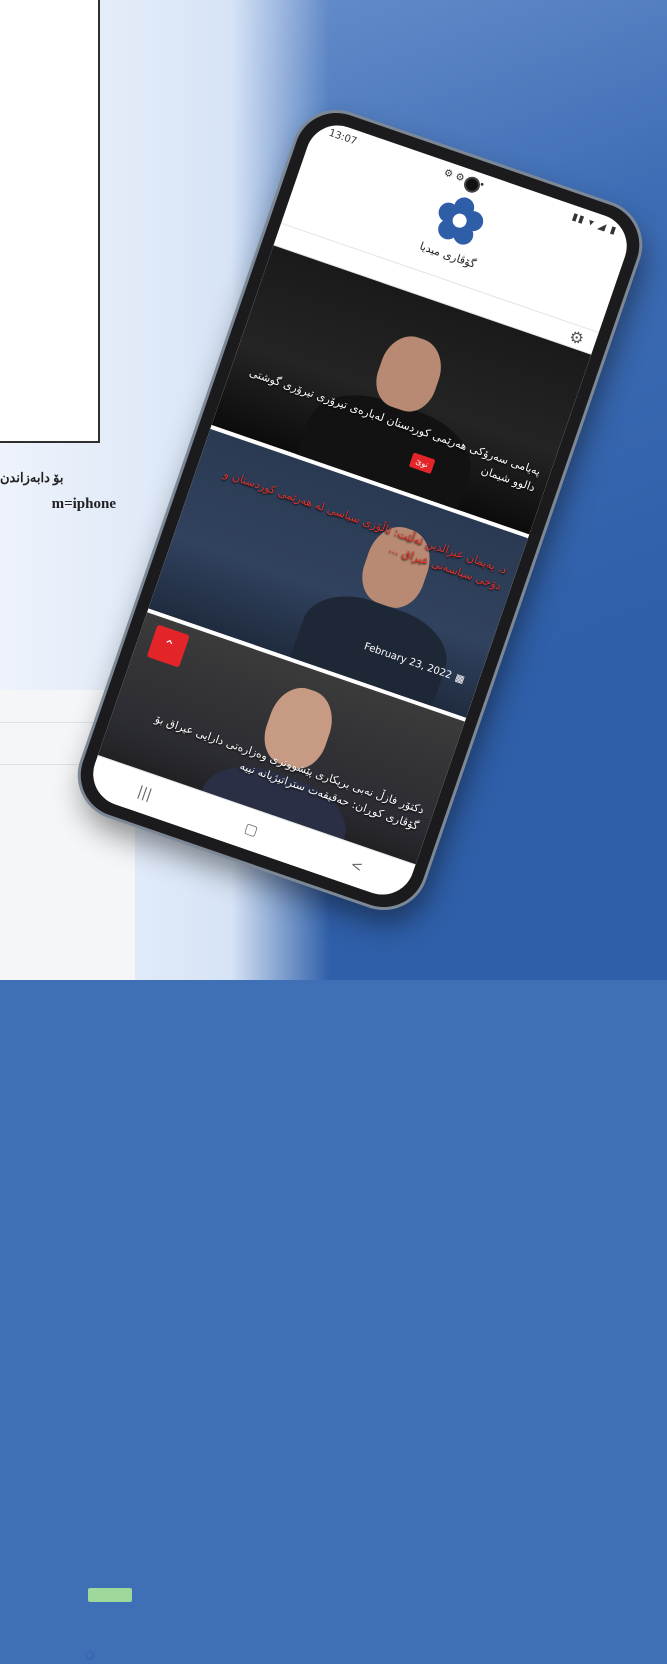 The width and height of the screenshot is (667, 1664). Describe the element at coordinates (83, 504) in the screenshot. I see `url-caption: m=iphone` at that location.